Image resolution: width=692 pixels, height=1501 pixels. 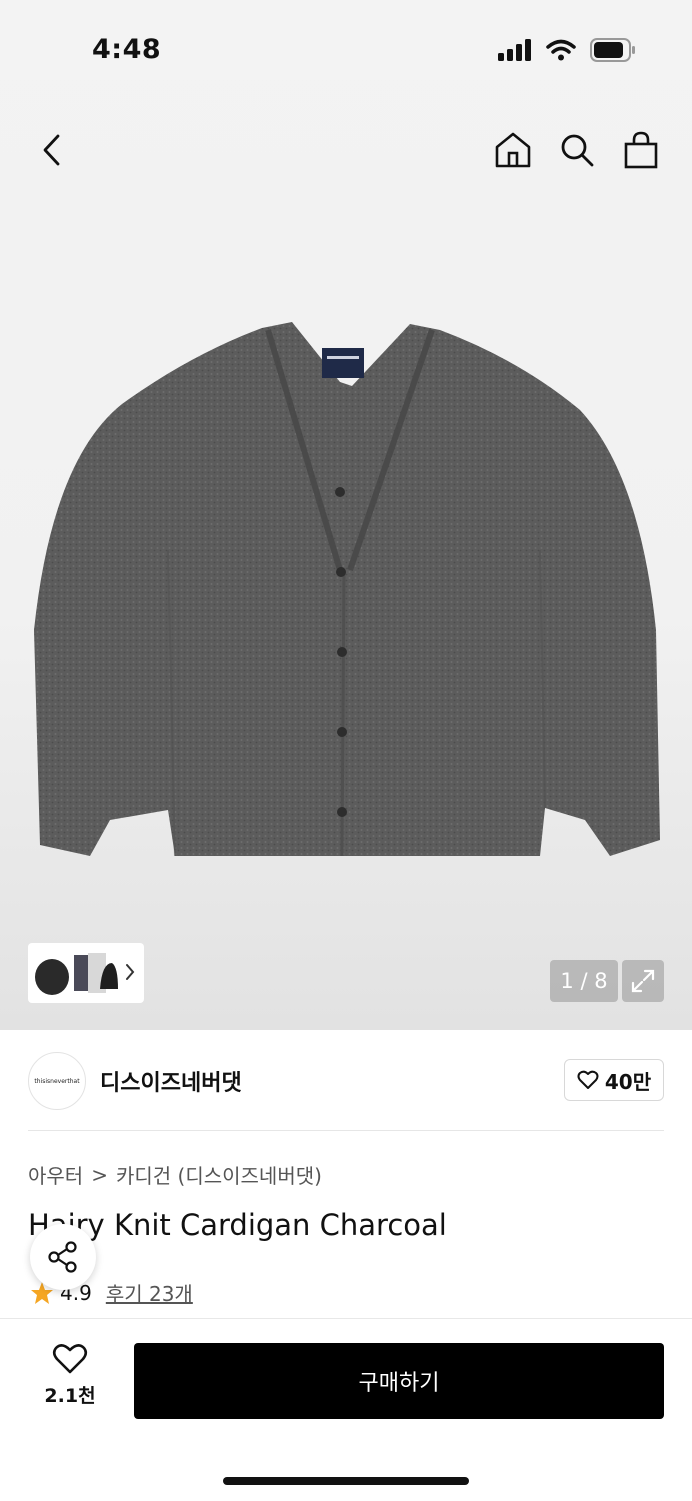 What do you see at coordinates (55, 1174) in the screenshot?
I see `breadcrumb-outer: 아우터` at bounding box center [55, 1174].